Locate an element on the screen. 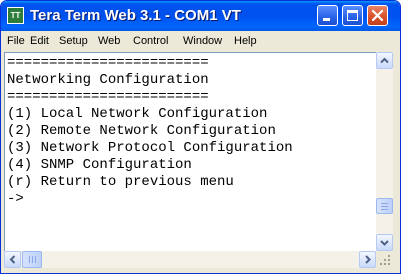  maximize-button is located at coordinates (352, 15).